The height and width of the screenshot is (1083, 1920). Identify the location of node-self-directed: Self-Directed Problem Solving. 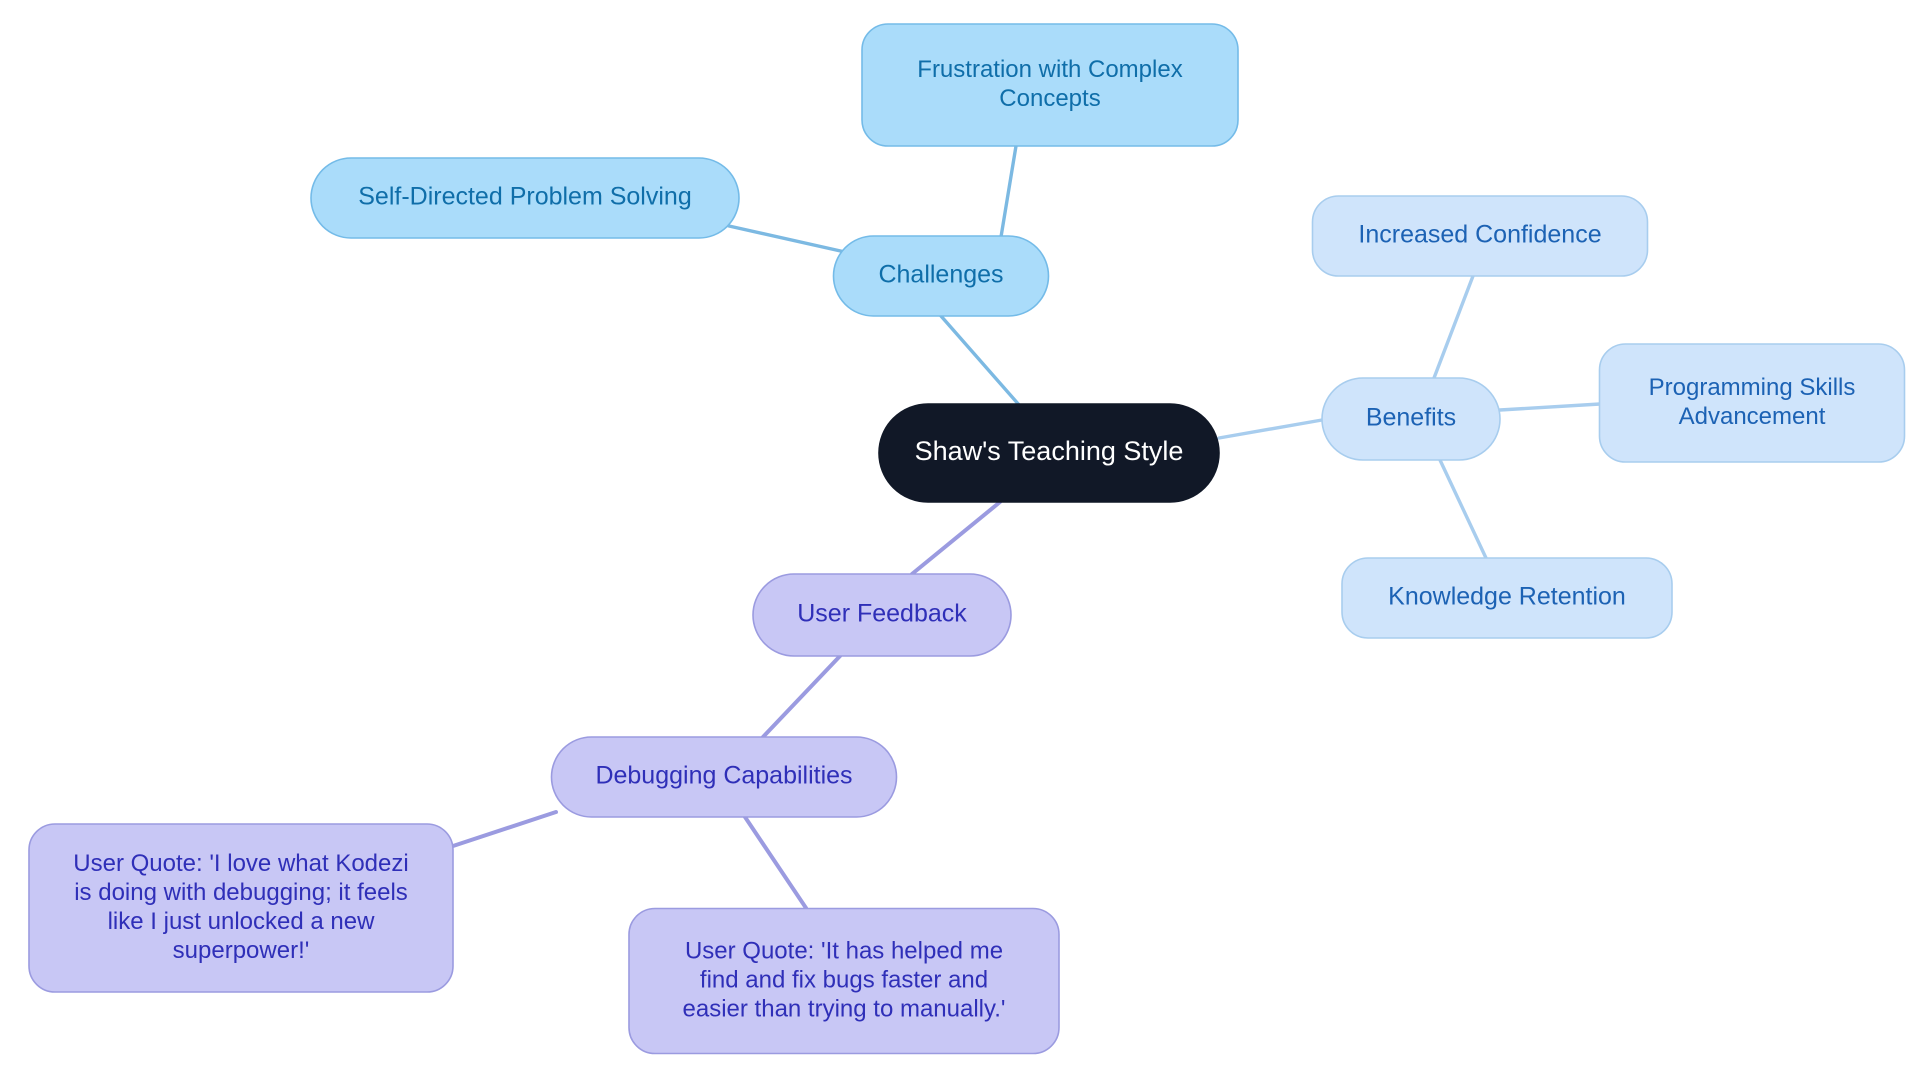
(525, 198).